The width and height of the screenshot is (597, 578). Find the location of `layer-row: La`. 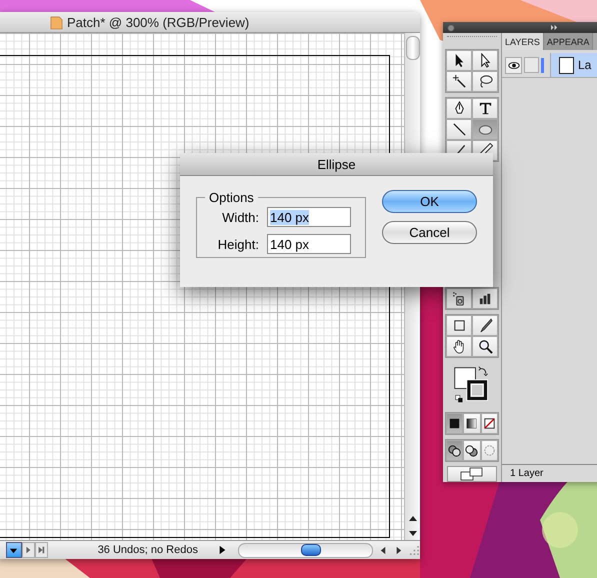

layer-row: La is located at coordinates (573, 65).